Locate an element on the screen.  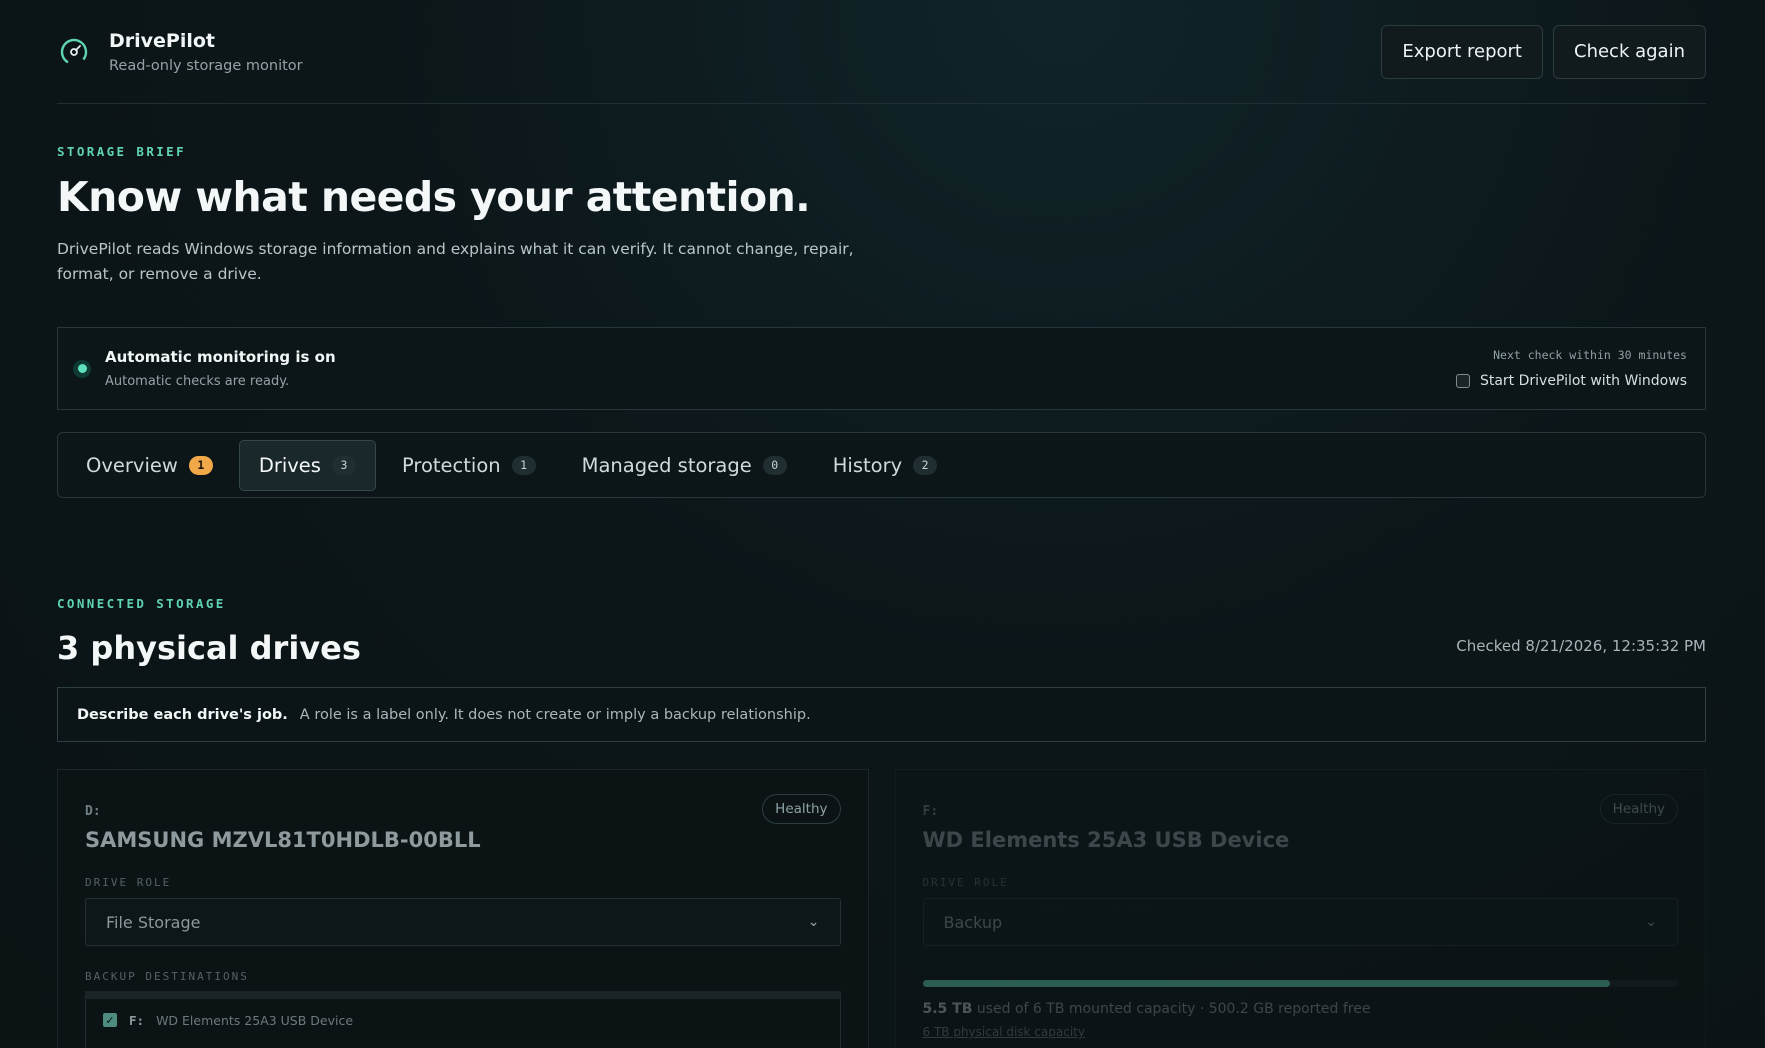
check-icon: ✓ is located at coordinates (110, 1020).